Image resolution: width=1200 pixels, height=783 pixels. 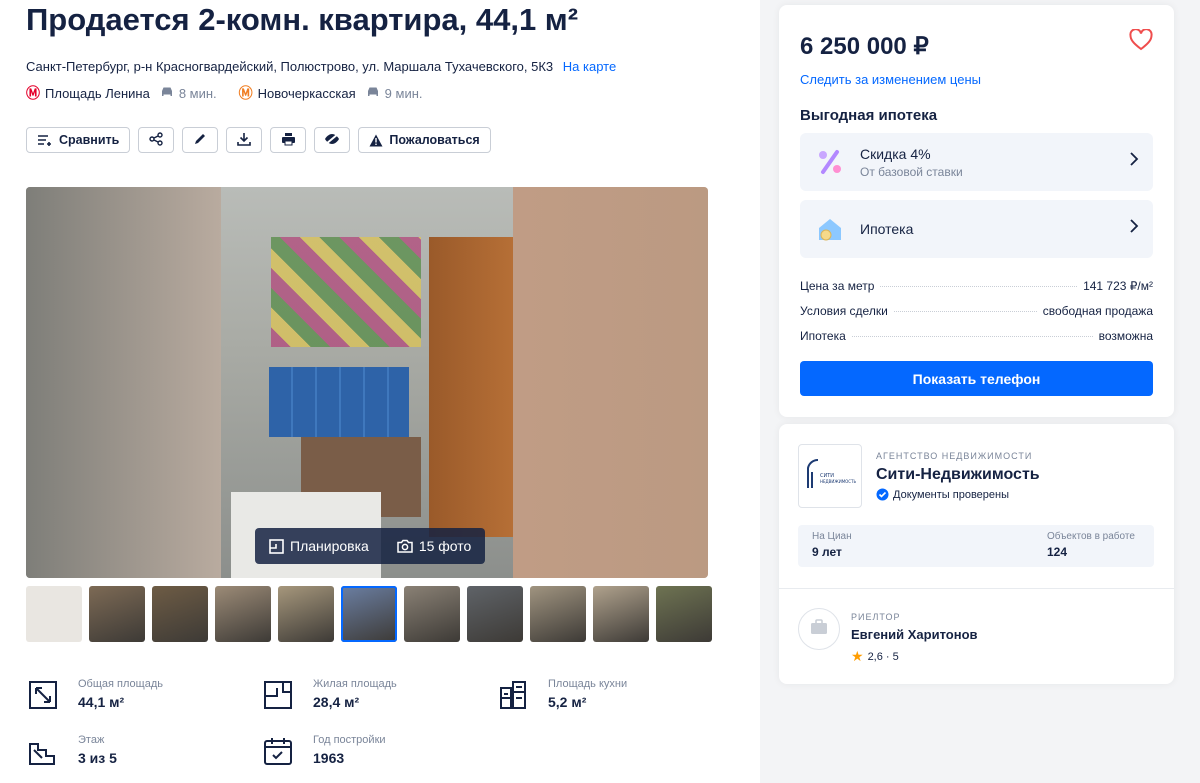 What do you see at coordinates (589, 66) in the screenshot?
I see `map-link: На карте` at bounding box center [589, 66].